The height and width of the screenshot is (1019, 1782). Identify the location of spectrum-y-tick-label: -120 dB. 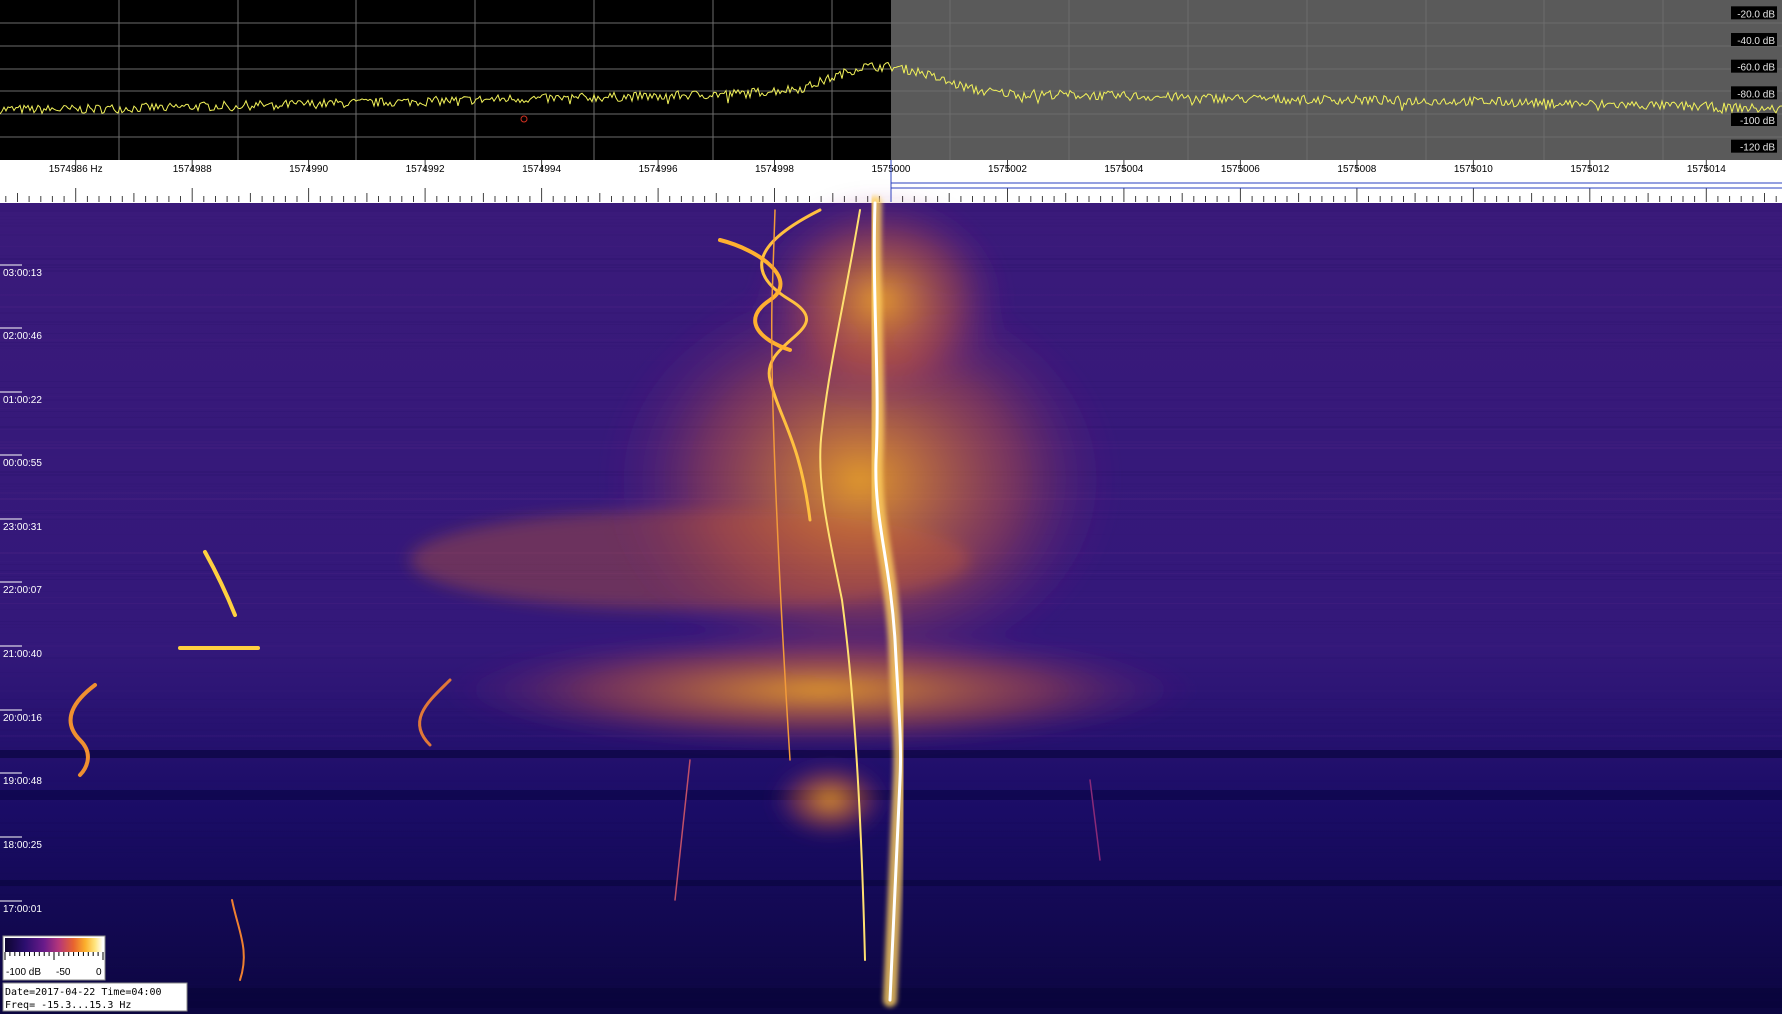
(1757, 148).